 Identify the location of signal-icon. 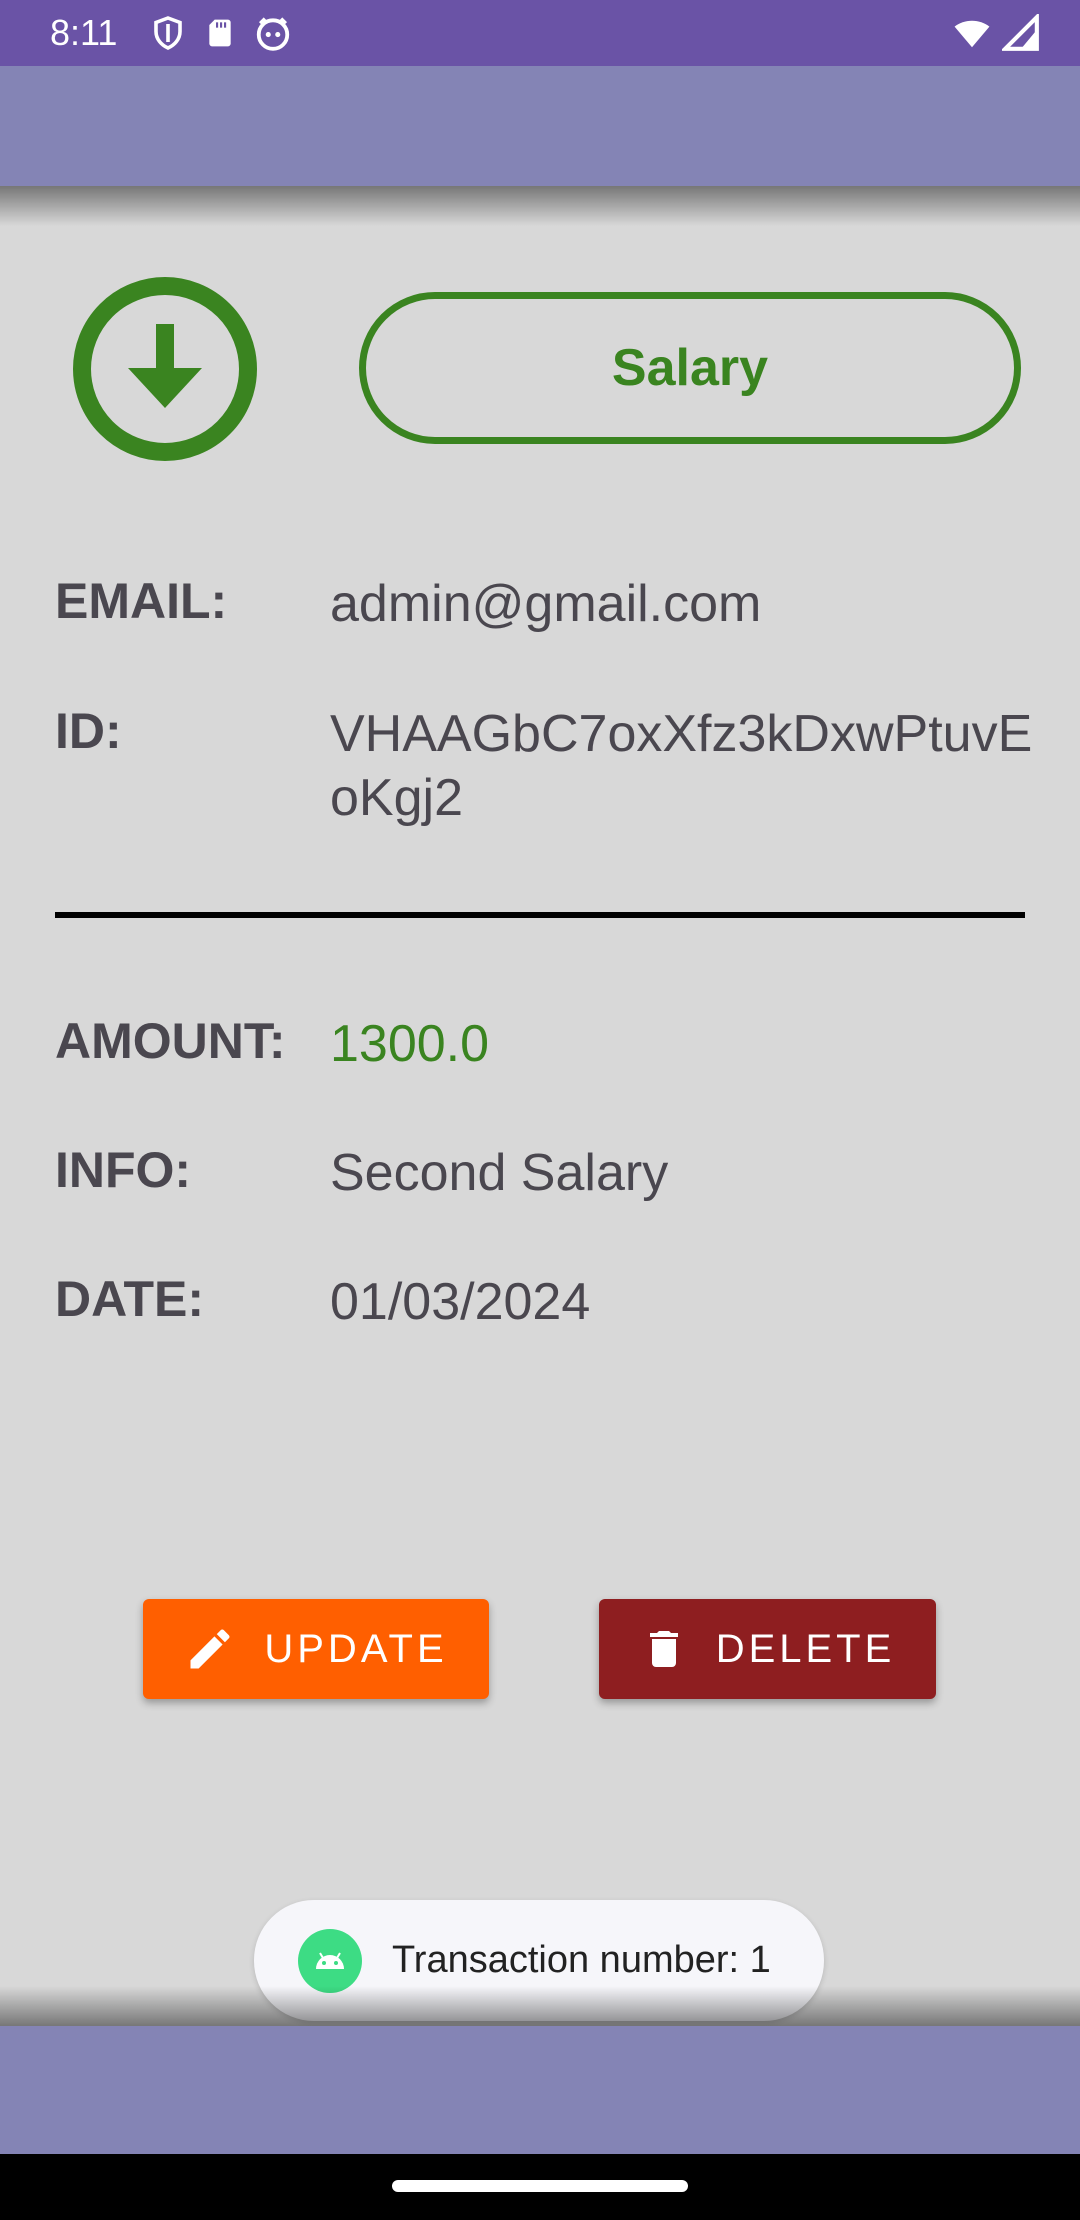
(1020, 32).